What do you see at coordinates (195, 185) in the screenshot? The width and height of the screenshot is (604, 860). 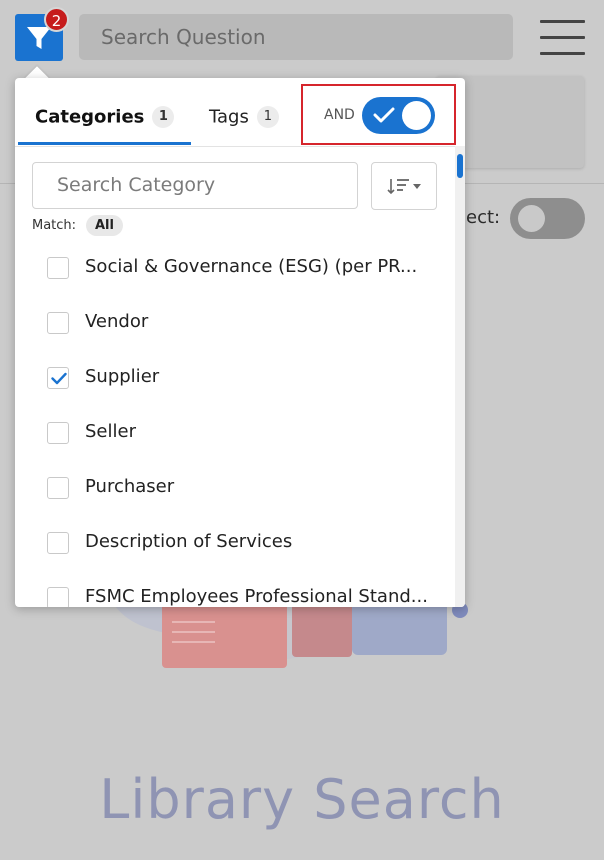 I see `search-category-input: Search Category` at bounding box center [195, 185].